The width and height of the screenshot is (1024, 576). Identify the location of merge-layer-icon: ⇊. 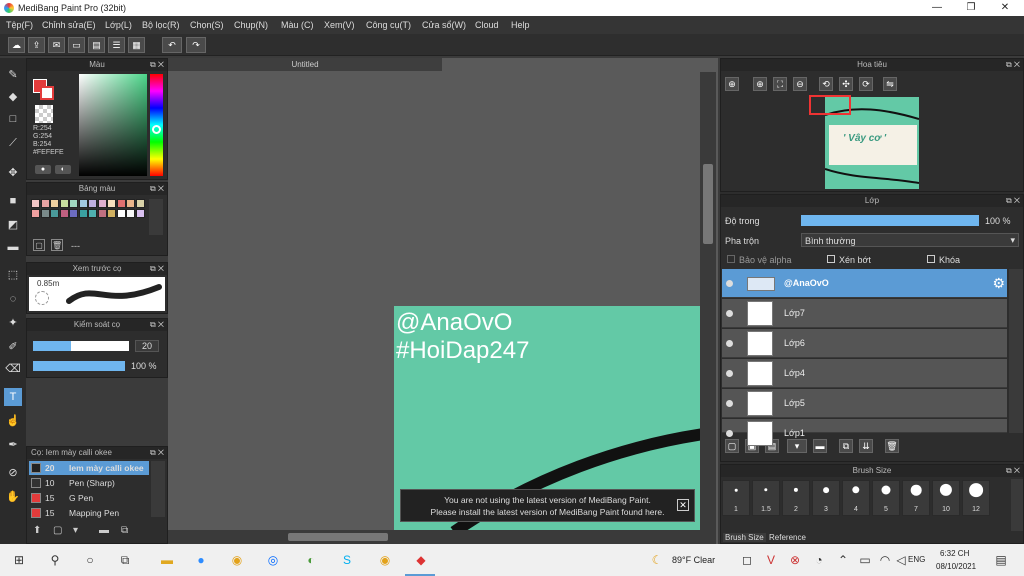
(866, 446).